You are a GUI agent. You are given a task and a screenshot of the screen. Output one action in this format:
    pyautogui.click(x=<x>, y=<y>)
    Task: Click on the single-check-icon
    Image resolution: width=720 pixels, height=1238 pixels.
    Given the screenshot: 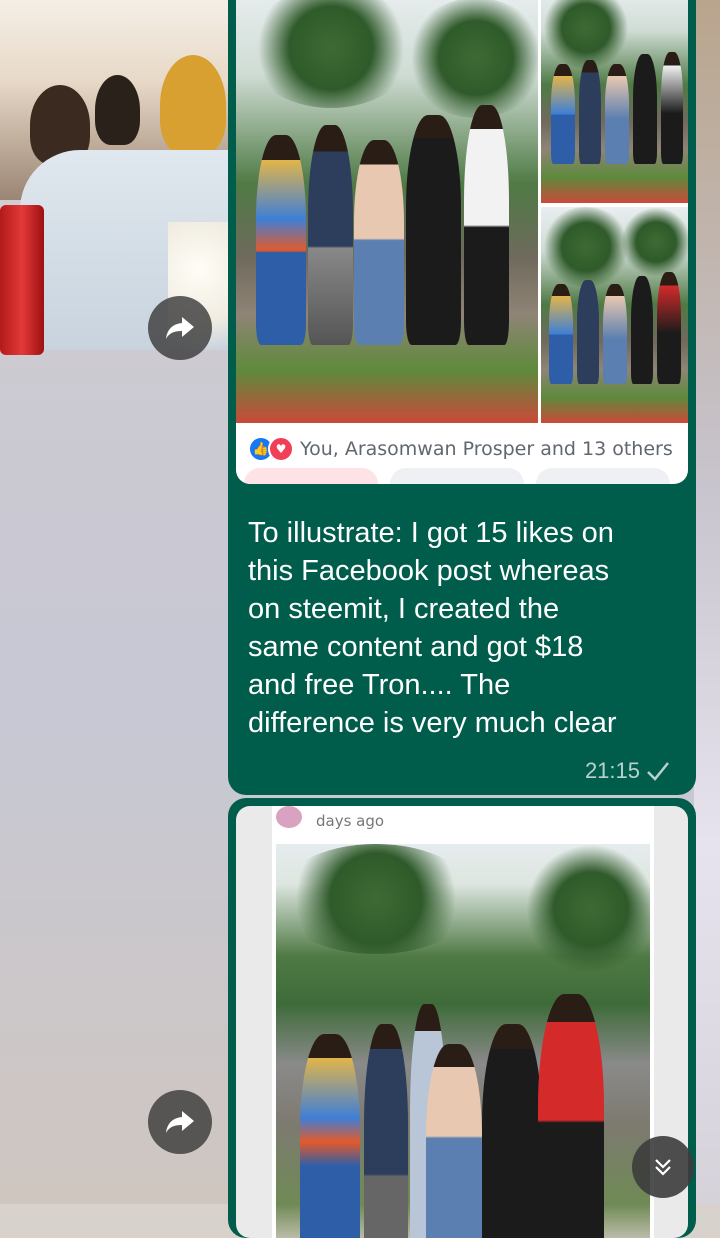 What is the action you would take?
    pyautogui.click(x=658, y=771)
    